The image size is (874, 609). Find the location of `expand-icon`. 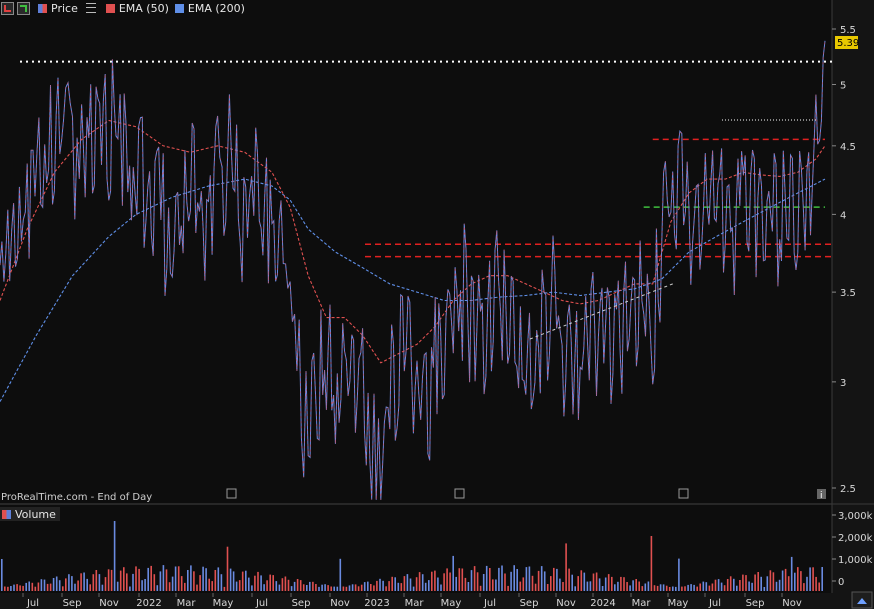

expand-icon is located at coordinates (23, 8).